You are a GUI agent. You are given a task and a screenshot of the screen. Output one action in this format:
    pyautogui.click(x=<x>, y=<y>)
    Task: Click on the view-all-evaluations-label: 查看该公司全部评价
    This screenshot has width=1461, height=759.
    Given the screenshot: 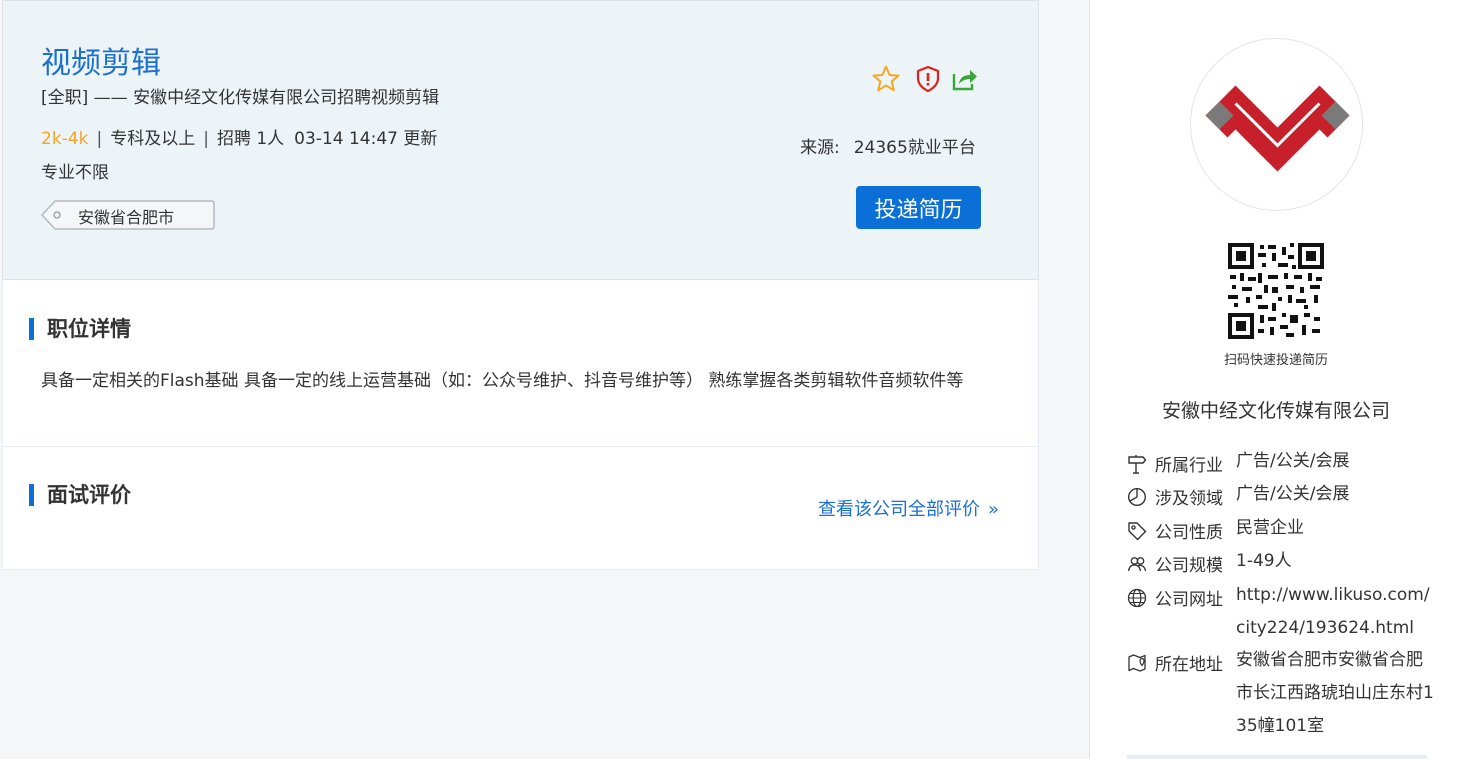 What is the action you would take?
    pyautogui.click(x=899, y=509)
    